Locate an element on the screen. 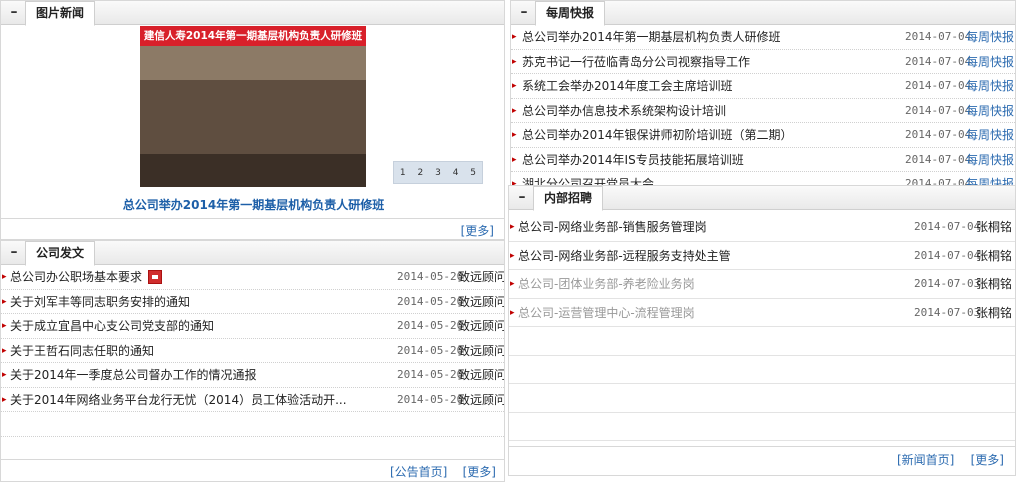  news-photo: 建信人寿2014年第一期基层机构负责人研修班 is located at coordinates (253, 106).